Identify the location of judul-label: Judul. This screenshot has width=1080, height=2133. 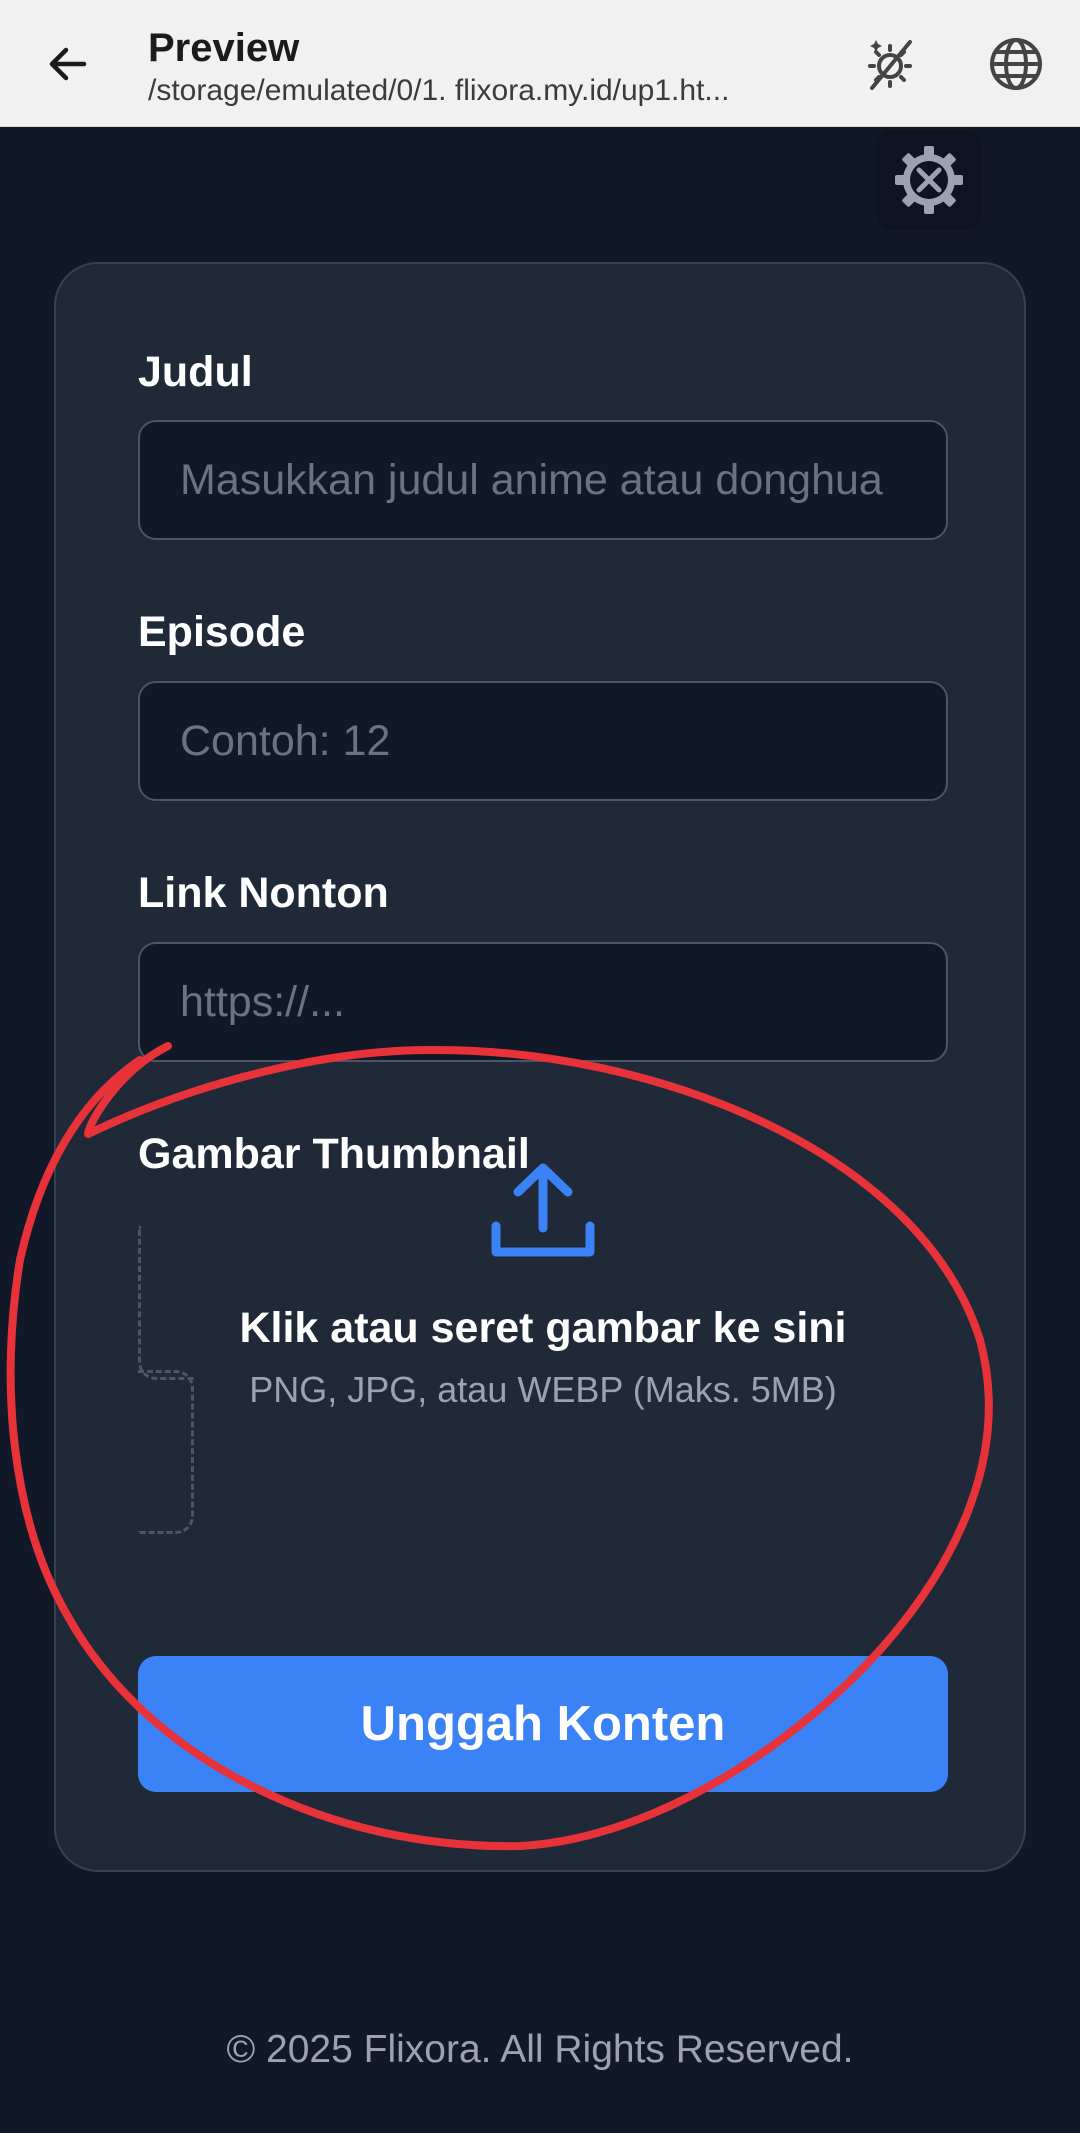
(195, 372).